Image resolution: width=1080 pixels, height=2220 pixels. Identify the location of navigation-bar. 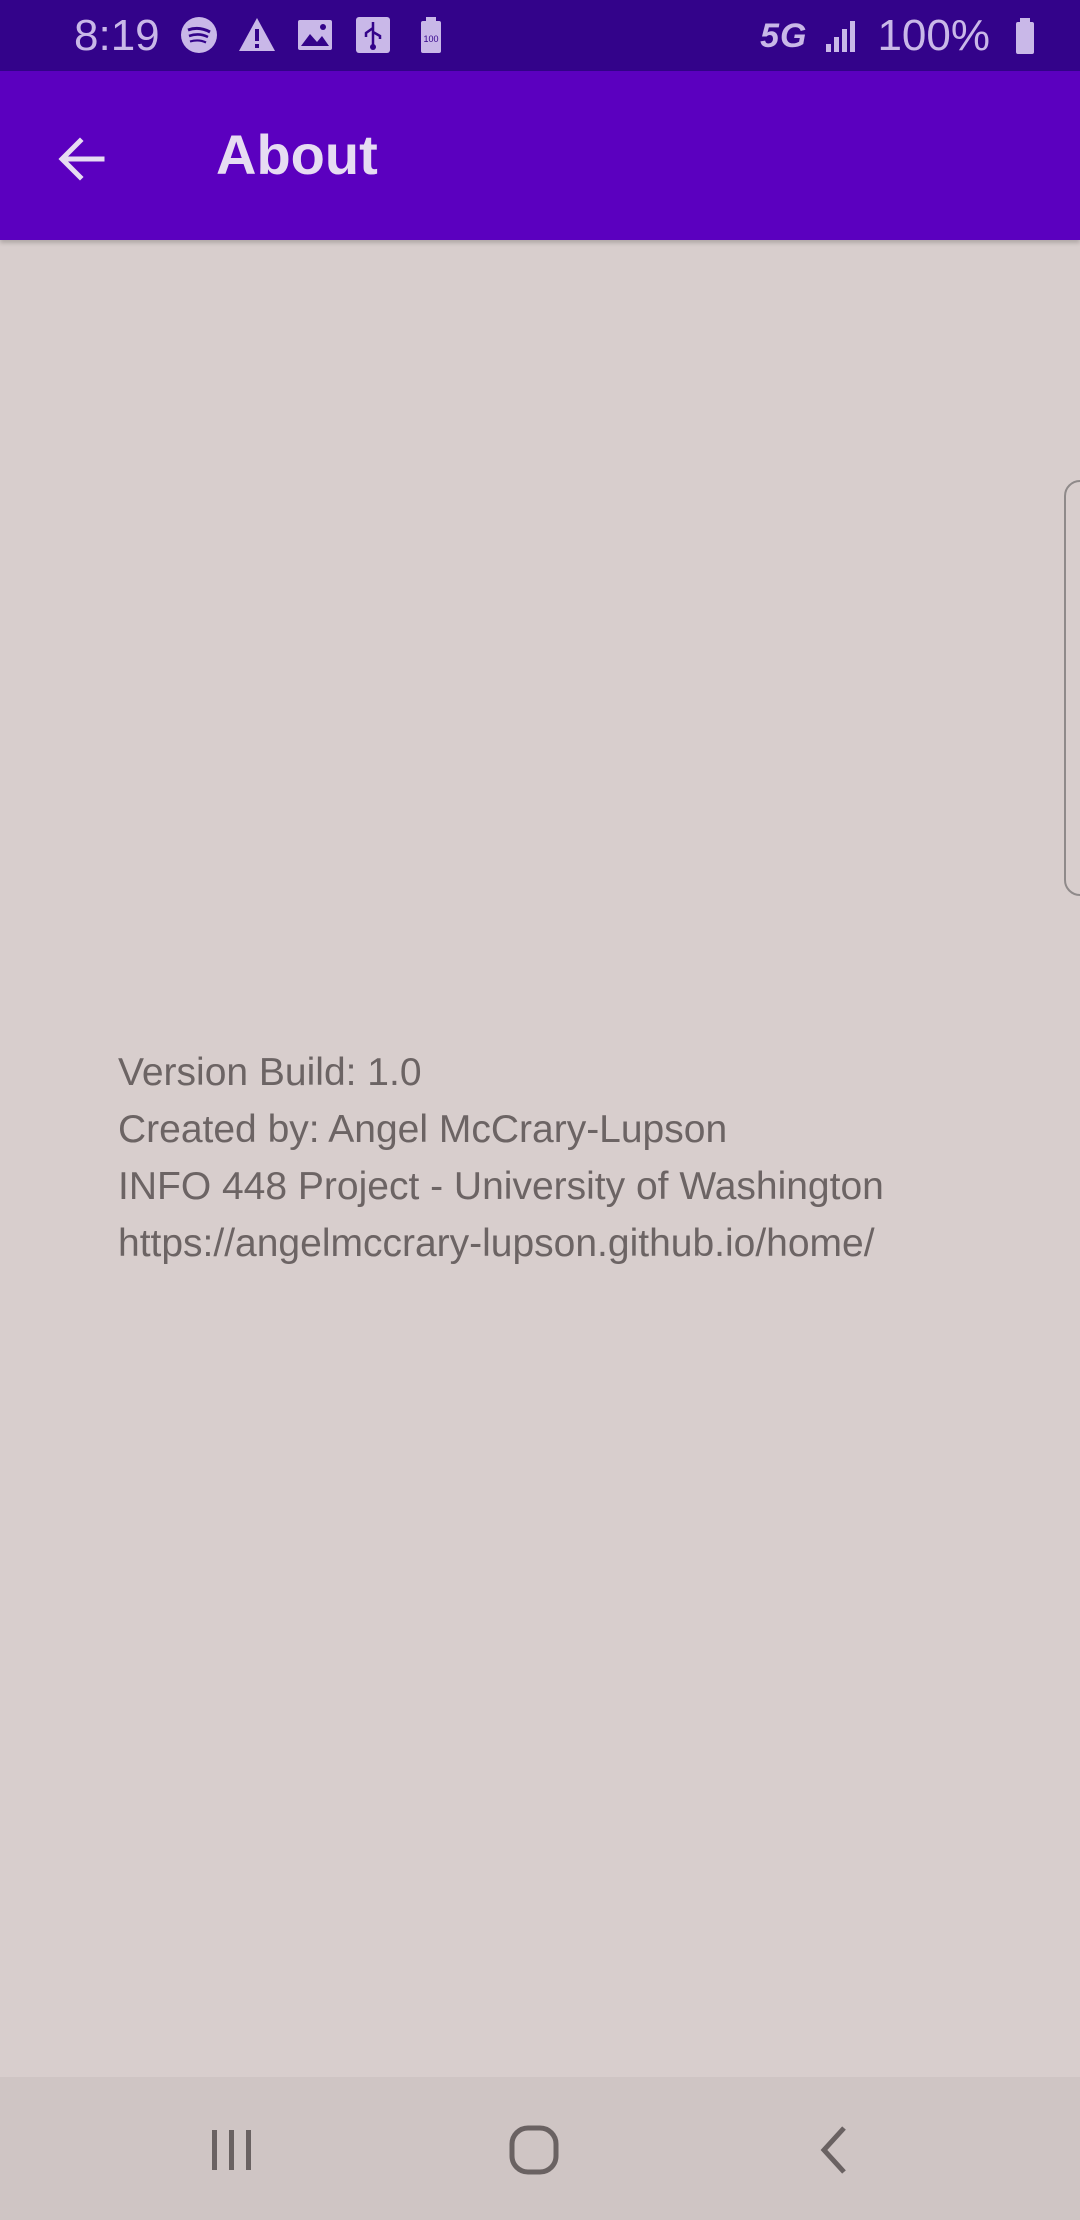
(540, 2148).